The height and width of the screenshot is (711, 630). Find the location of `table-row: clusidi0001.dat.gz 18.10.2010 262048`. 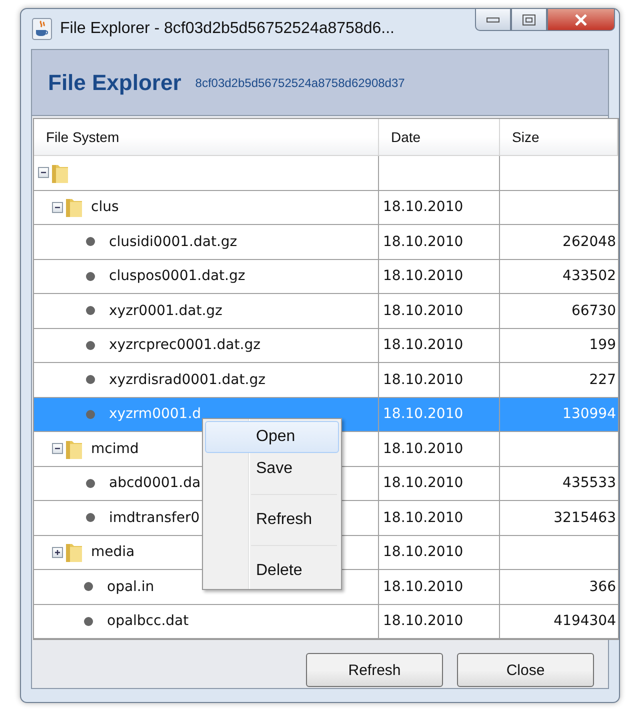

table-row: clusidi0001.dat.gz 18.10.2010 262048 is located at coordinates (326, 242).